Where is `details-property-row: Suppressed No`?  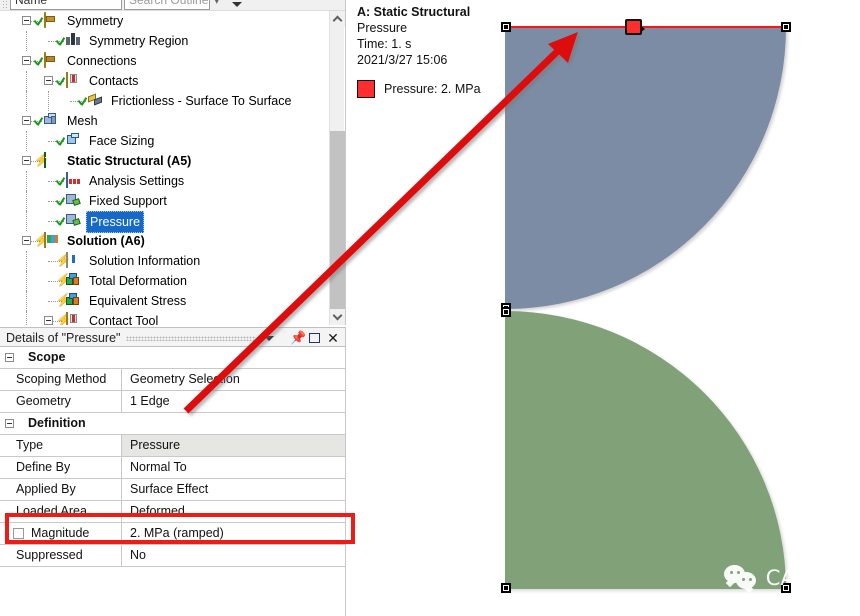 details-property-row: Suppressed No is located at coordinates (172, 556).